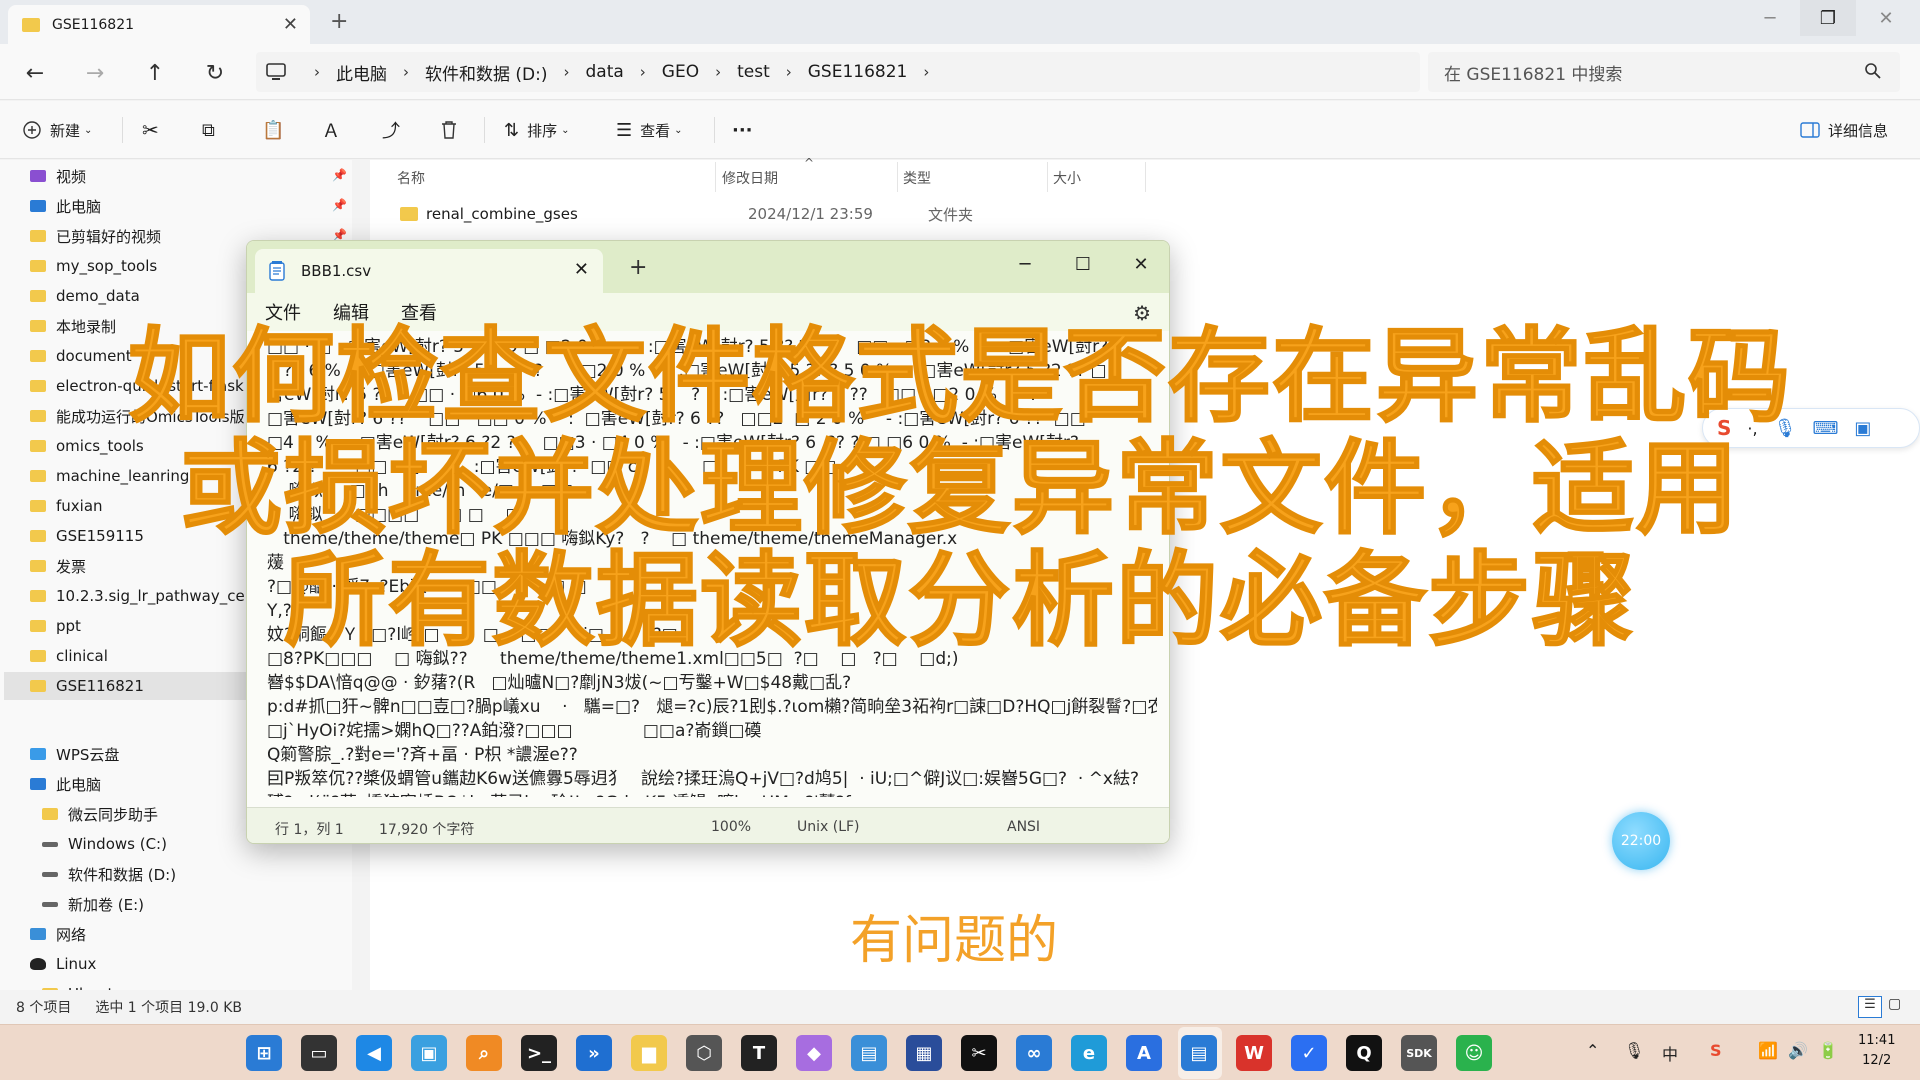 Image resolution: width=1920 pixels, height=1080 pixels. Describe the element at coordinates (1142, 313) in the screenshot. I see `settings-gear-icon: ⚙` at that location.